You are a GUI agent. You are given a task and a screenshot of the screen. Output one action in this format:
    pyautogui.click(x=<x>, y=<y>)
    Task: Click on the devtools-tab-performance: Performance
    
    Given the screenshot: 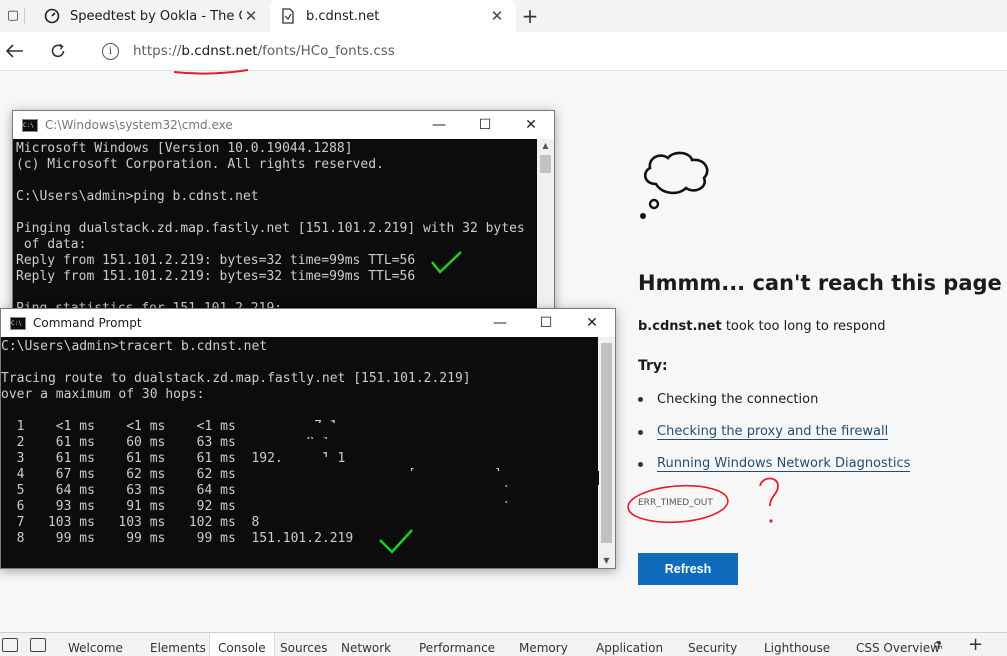 What is the action you would take?
    pyautogui.click(x=457, y=644)
    